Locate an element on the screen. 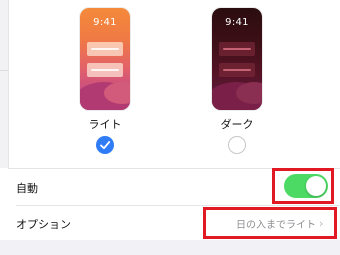 This screenshot has height=255, width=340. options-label: オプション is located at coordinates (43, 224).